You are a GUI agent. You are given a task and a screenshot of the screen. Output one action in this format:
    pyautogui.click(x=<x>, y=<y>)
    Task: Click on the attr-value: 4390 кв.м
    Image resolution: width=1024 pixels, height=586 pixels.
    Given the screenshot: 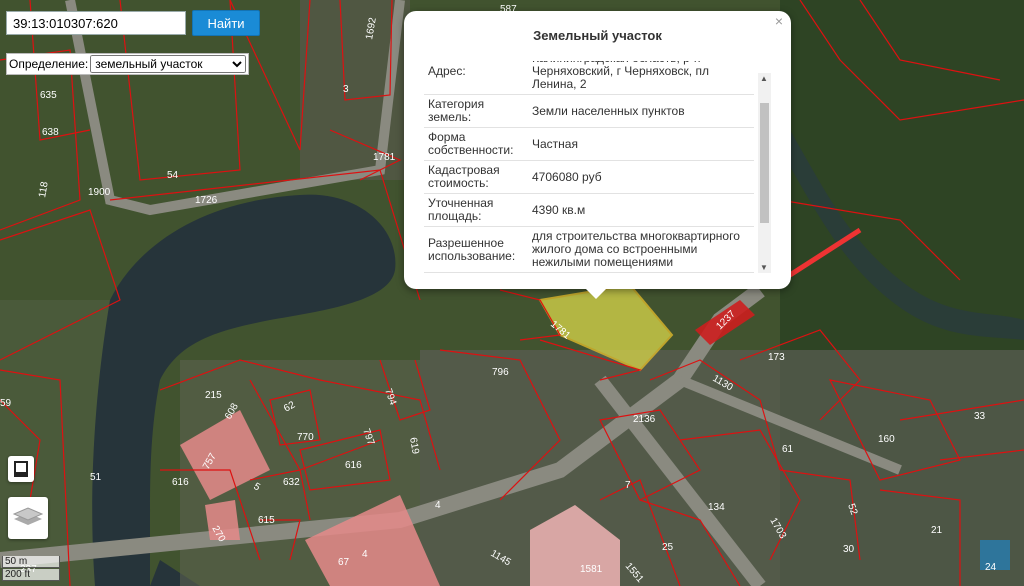 What is the action you would take?
    pyautogui.click(x=641, y=210)
    